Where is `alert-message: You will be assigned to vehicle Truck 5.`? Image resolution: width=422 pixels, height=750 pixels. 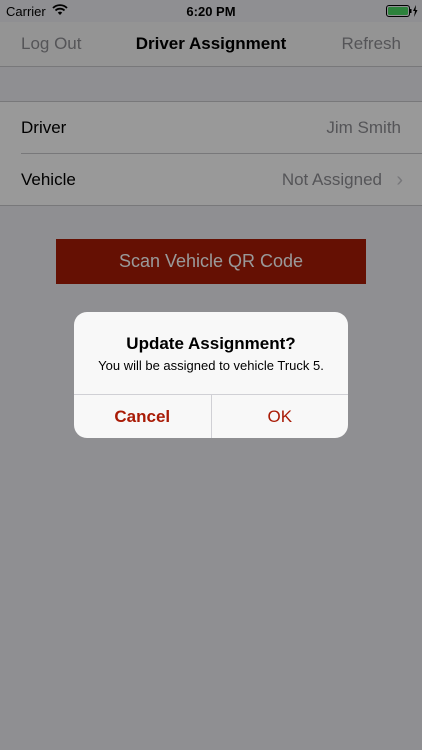 alert-message: You will be assigned to vehicle Truck 5. is located at coordinates (211, 365).